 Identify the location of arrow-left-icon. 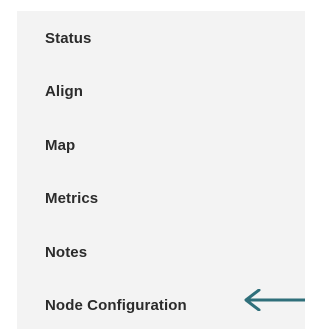
(274, 300).